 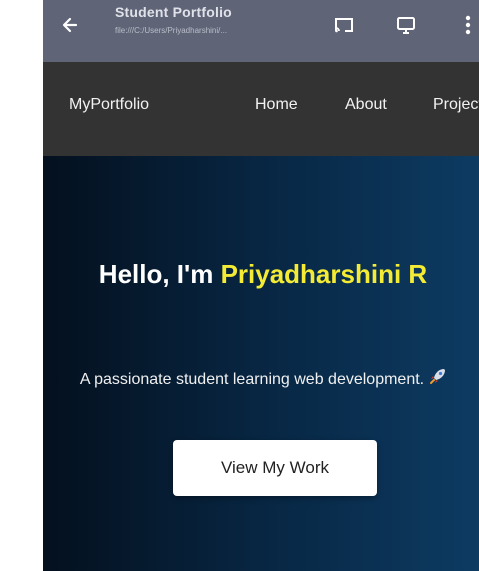 What do you see at coordinates (366, 105) in the screenshot?
I see `nav-link-about: About` at bounding box center [366, 105].